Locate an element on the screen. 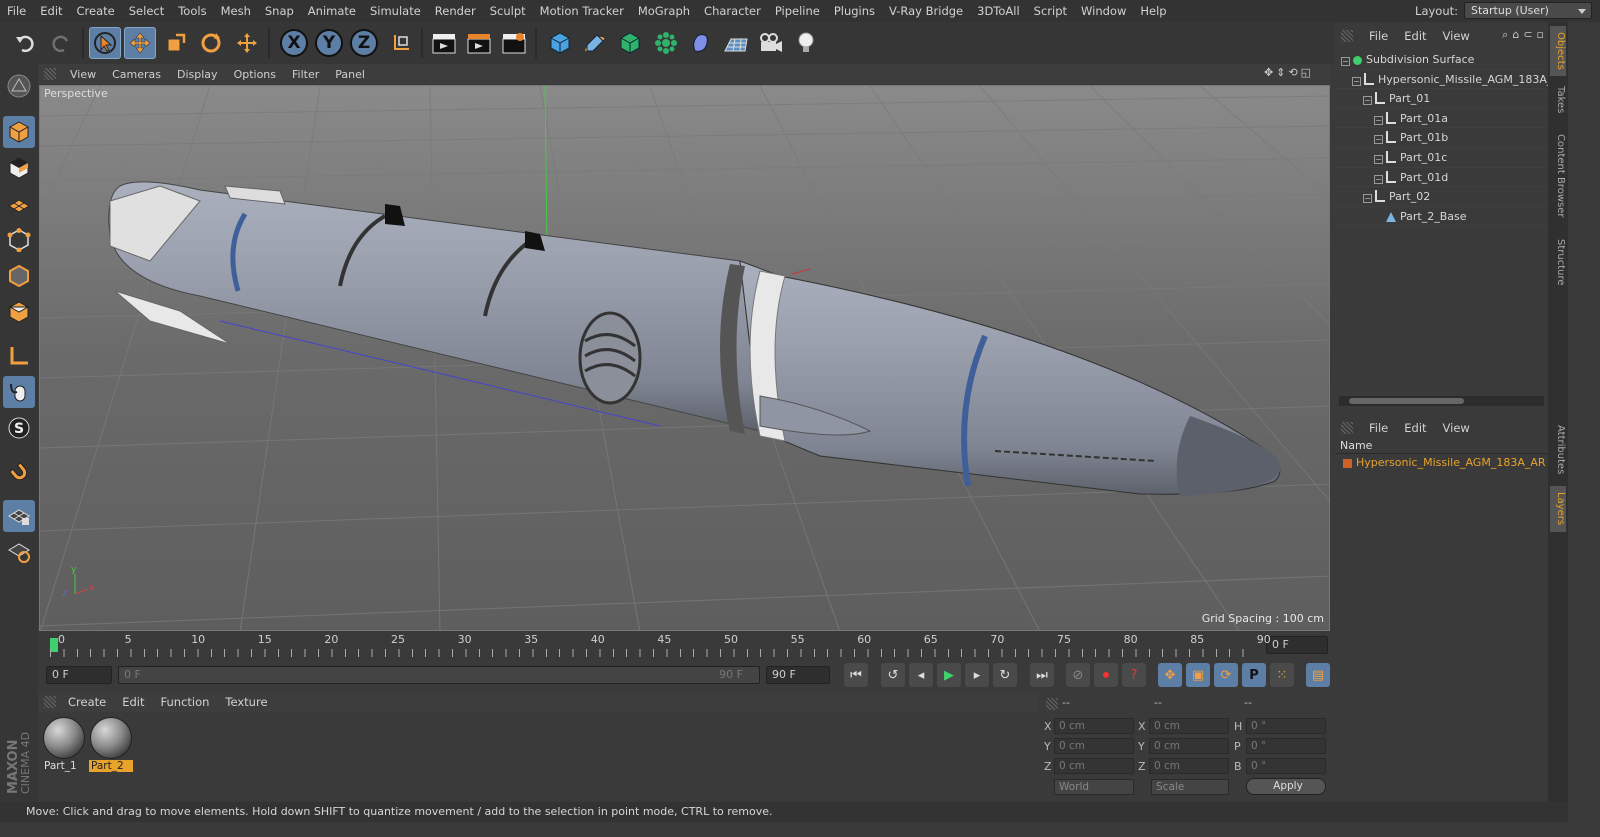 This screenshot has height=837, width=1600. layers-menu-edit: Edit is located at coordinates (1415, 428).